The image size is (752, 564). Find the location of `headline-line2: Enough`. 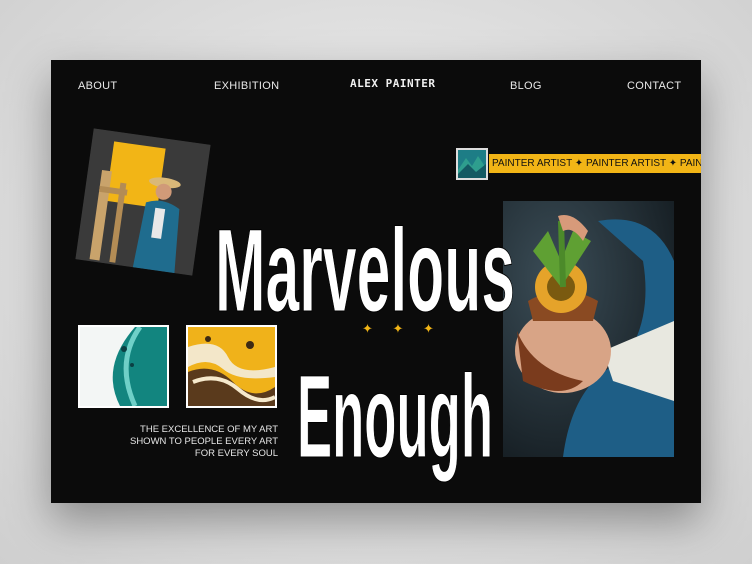

headline-line2: Enough is located at coordinates (395, 417).